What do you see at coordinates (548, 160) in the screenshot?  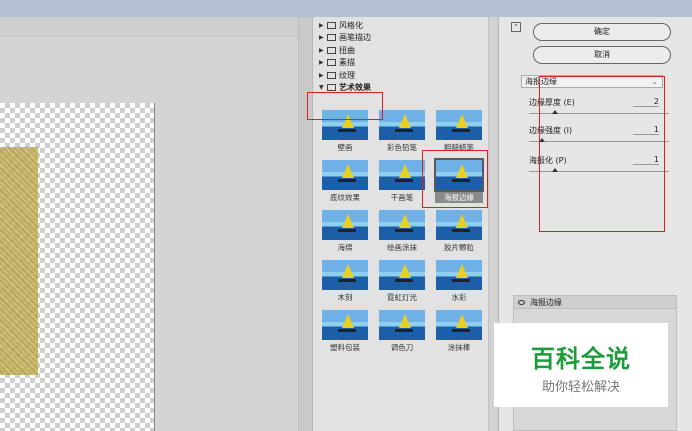 I see `parameter-label: 海报化 (P)` at bounding box center [548, 160].